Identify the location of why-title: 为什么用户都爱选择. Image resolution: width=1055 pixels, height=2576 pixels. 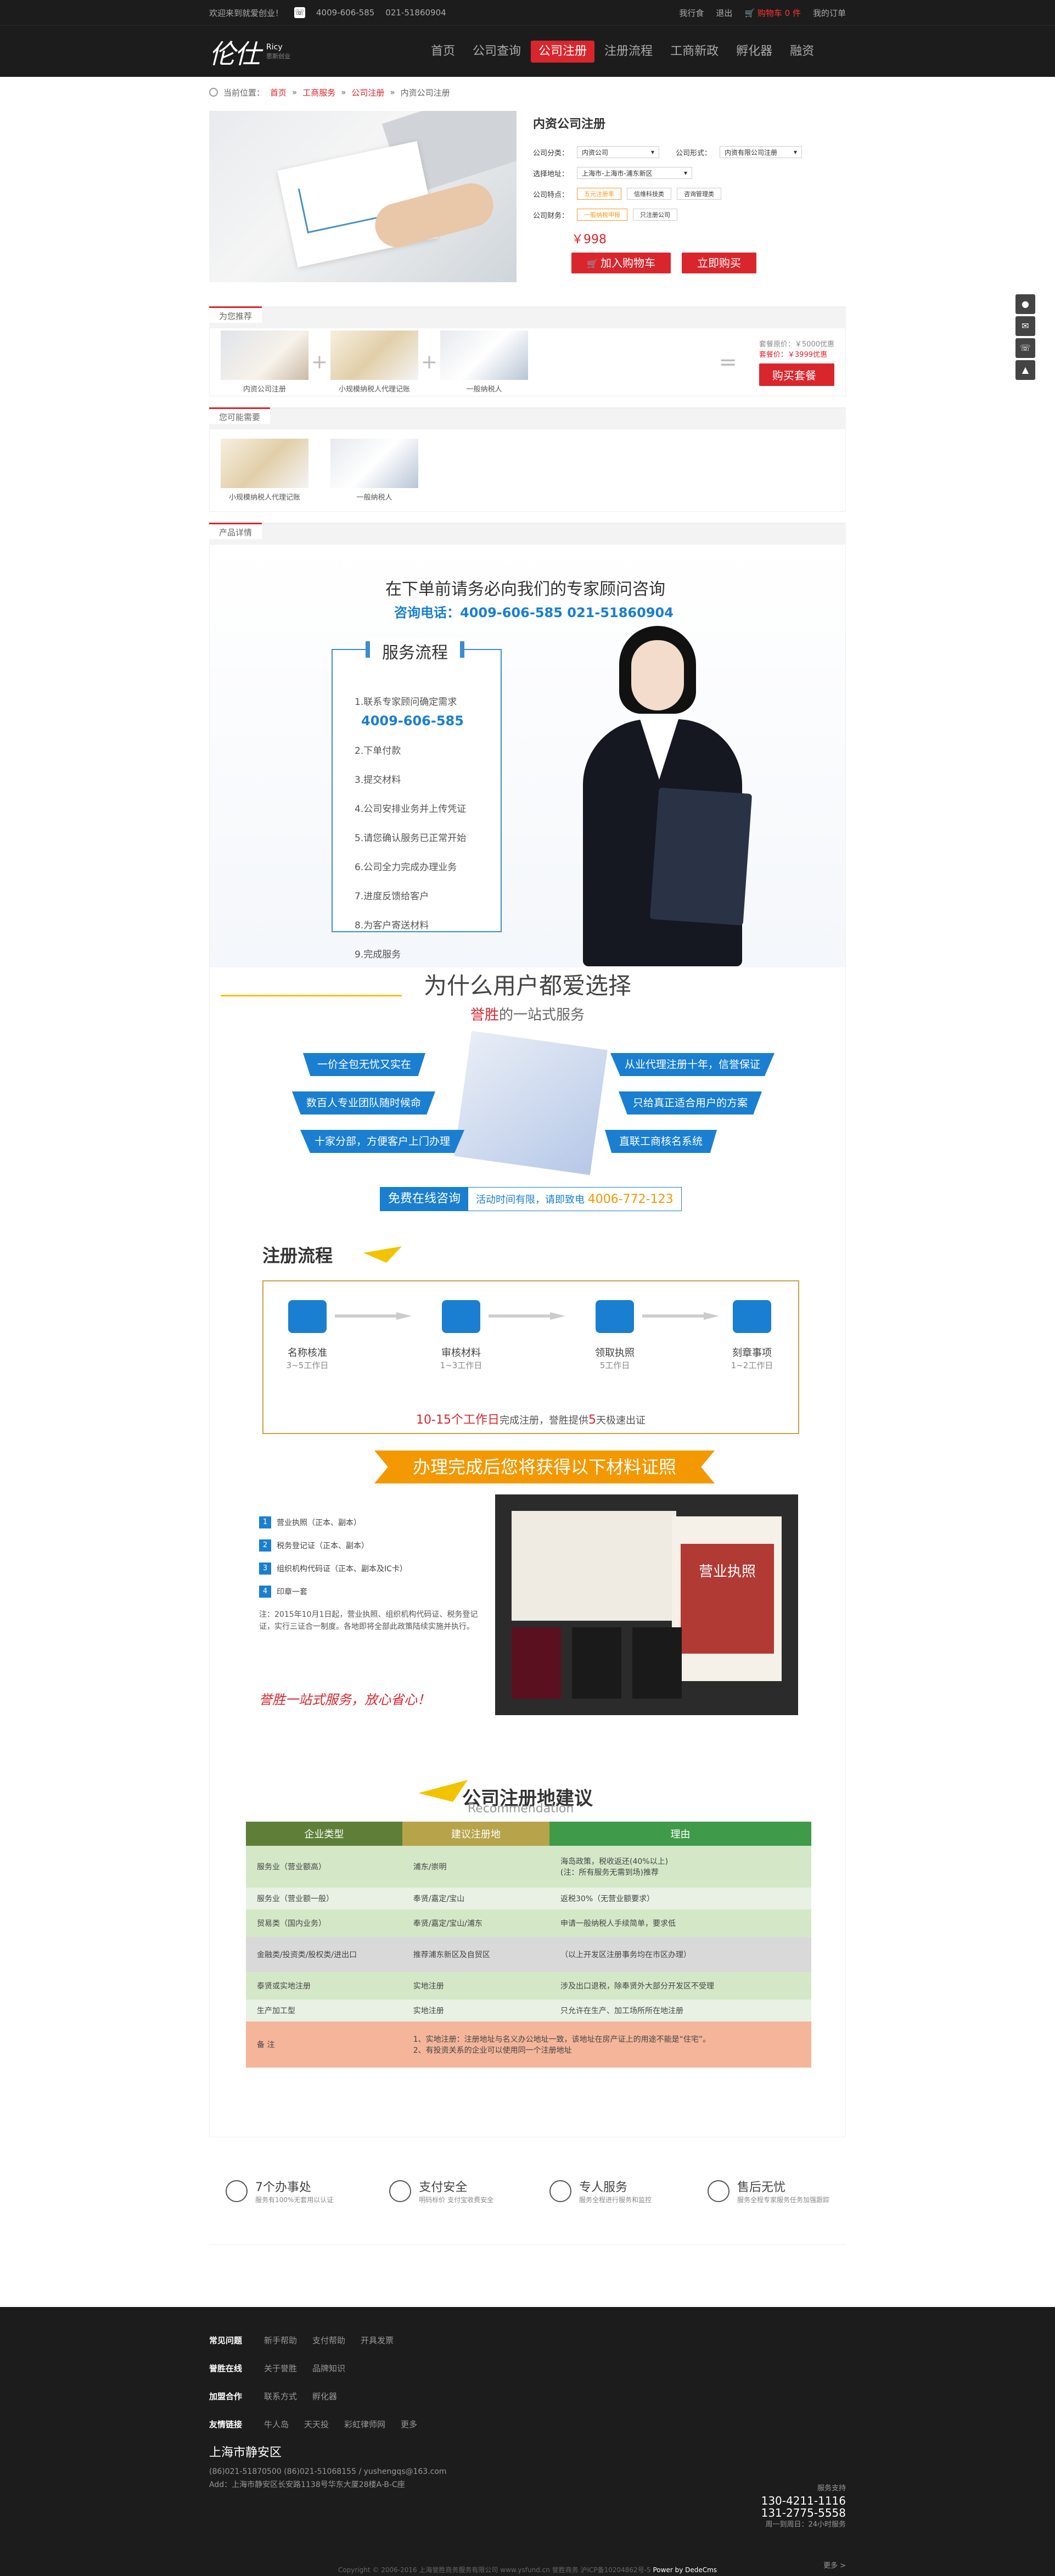
(527, 986).